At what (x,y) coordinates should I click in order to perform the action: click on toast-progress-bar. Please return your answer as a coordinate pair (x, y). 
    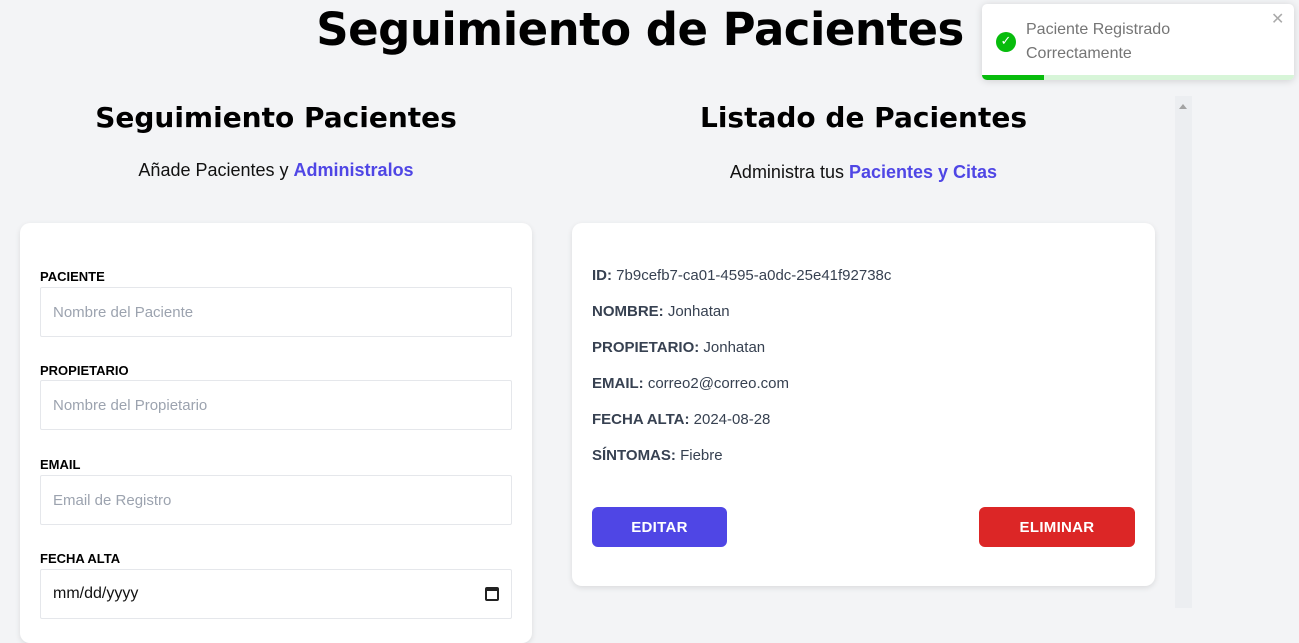
    Looking at the image, I should click on (1013, 77).